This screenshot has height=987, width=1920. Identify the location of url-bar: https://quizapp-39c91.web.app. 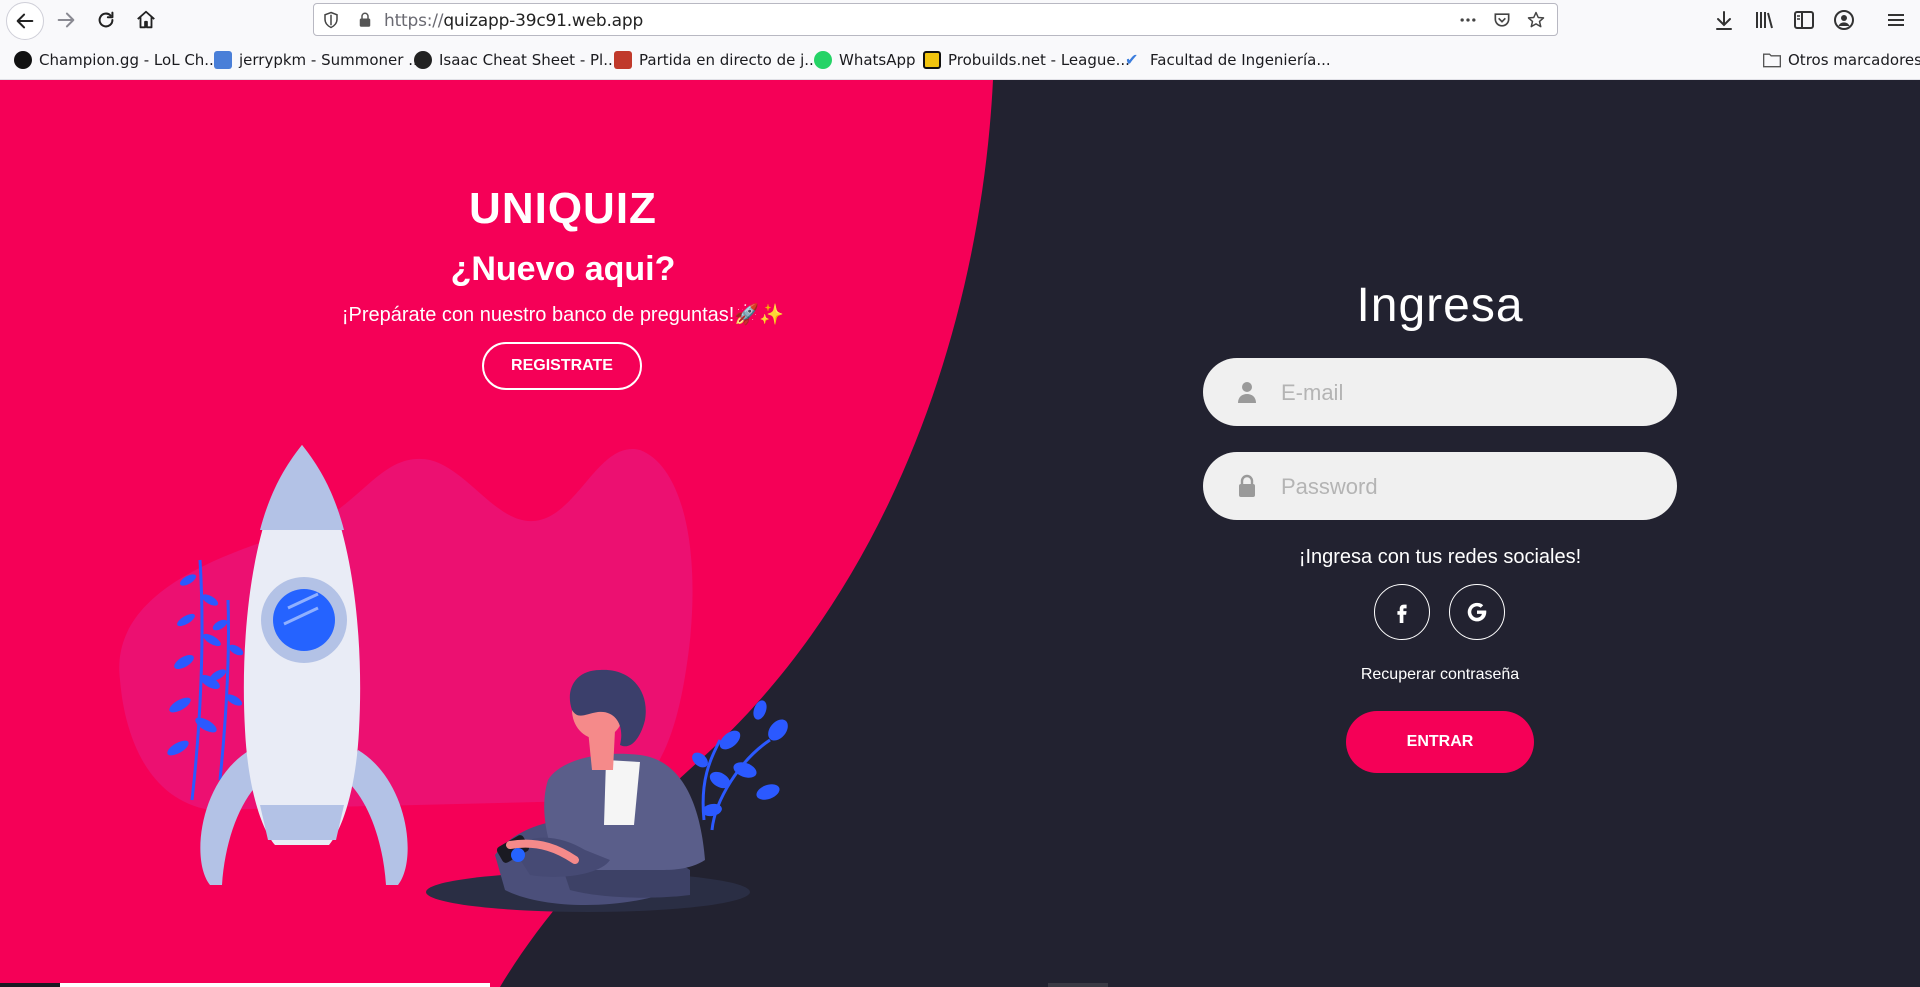
(935, 19).